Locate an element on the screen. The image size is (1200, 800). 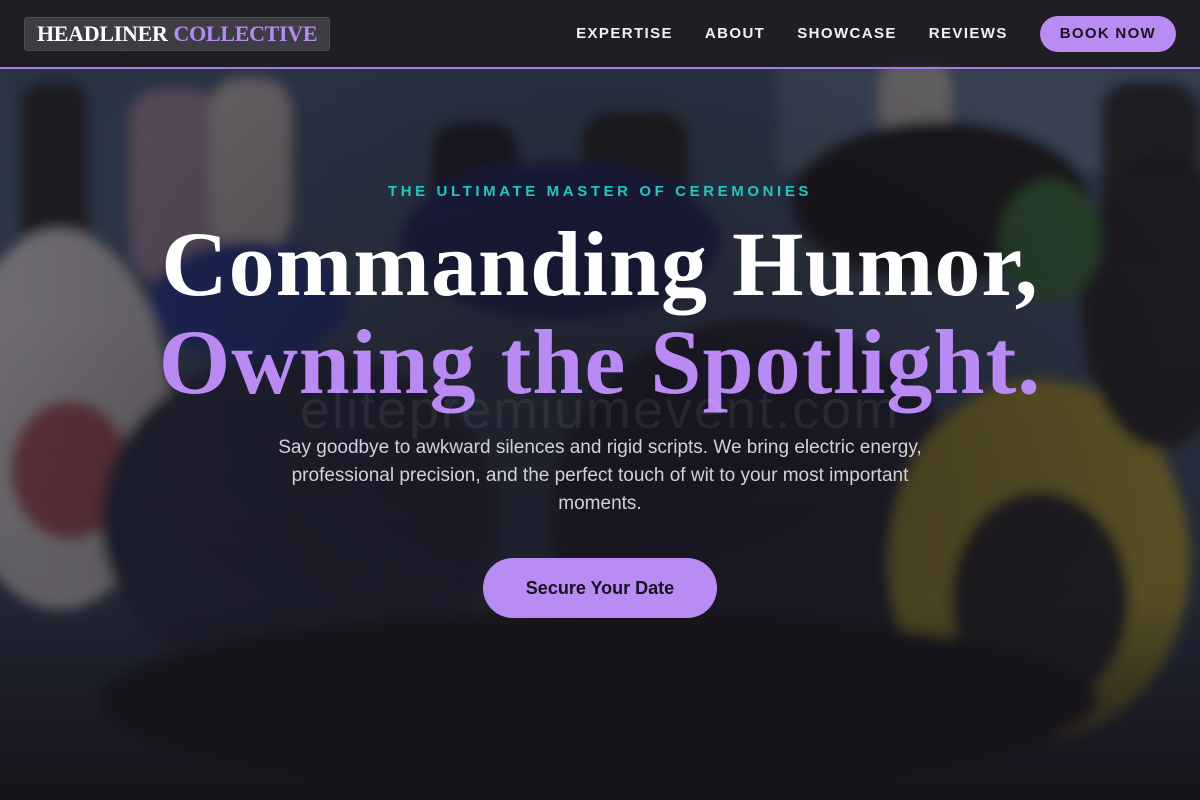
logo-word-collective: COLLECTIVE is located at coordinates (245, 33).